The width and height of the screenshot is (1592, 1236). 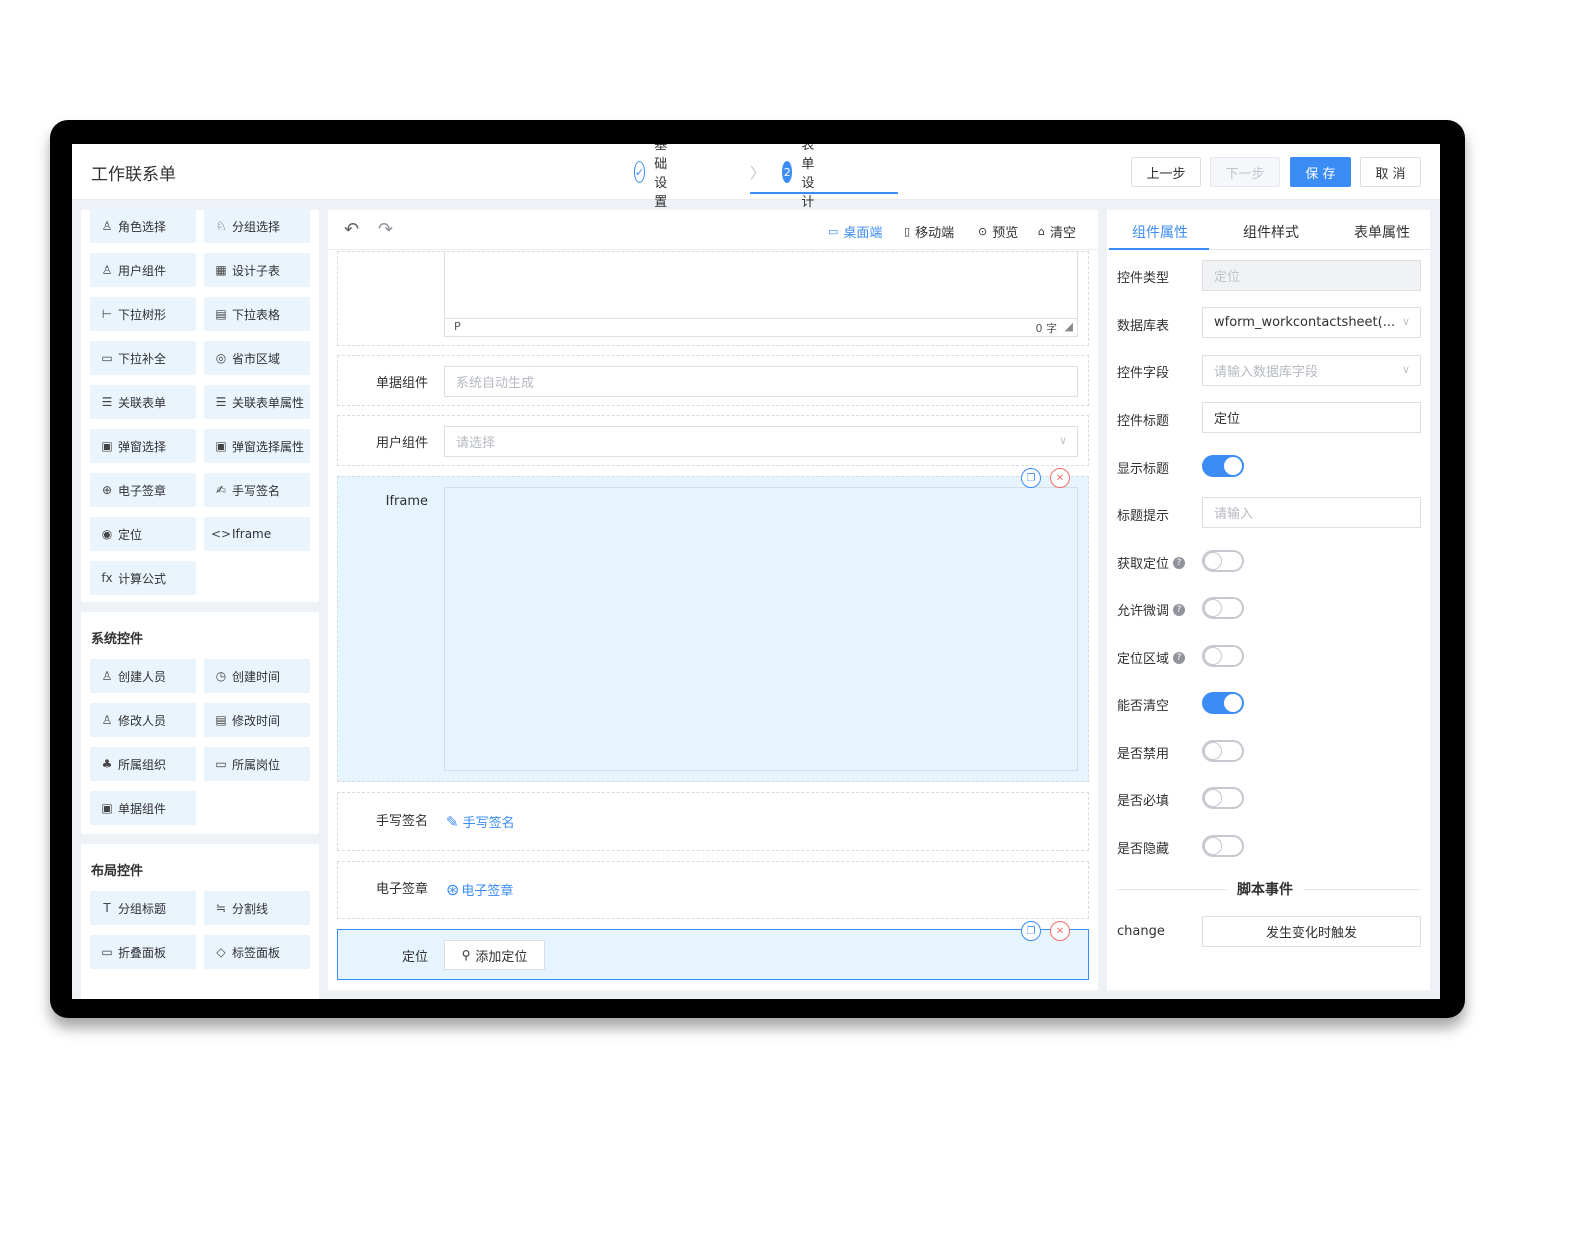 What do you see at coordinates (107, 952) in the screenshot?
I see `folder-icon: ▭` at bounding box center [107, 952].